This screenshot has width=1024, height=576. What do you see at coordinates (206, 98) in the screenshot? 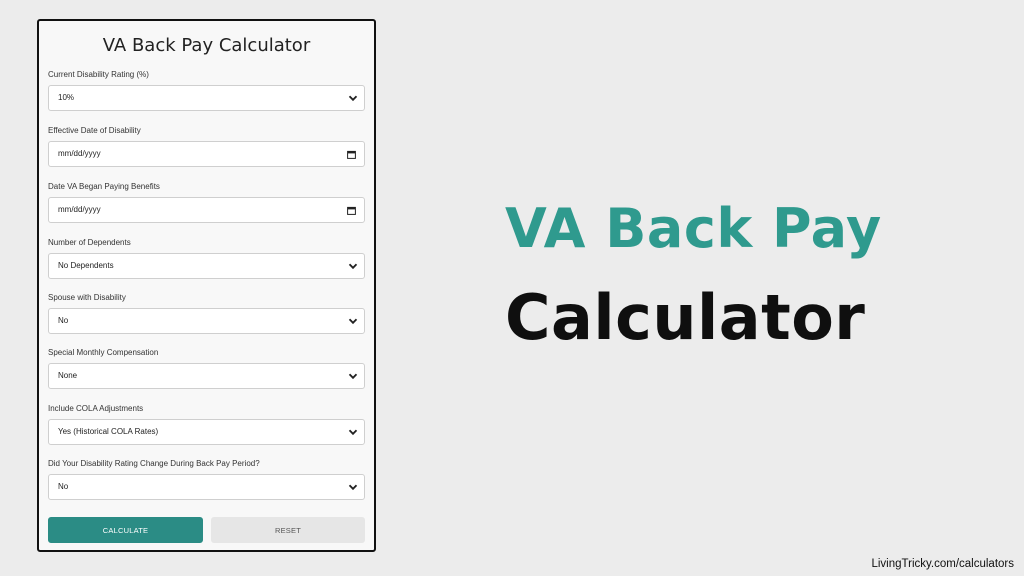
I see `disability-rating-select: 10%` at bounding box center [206, 98].